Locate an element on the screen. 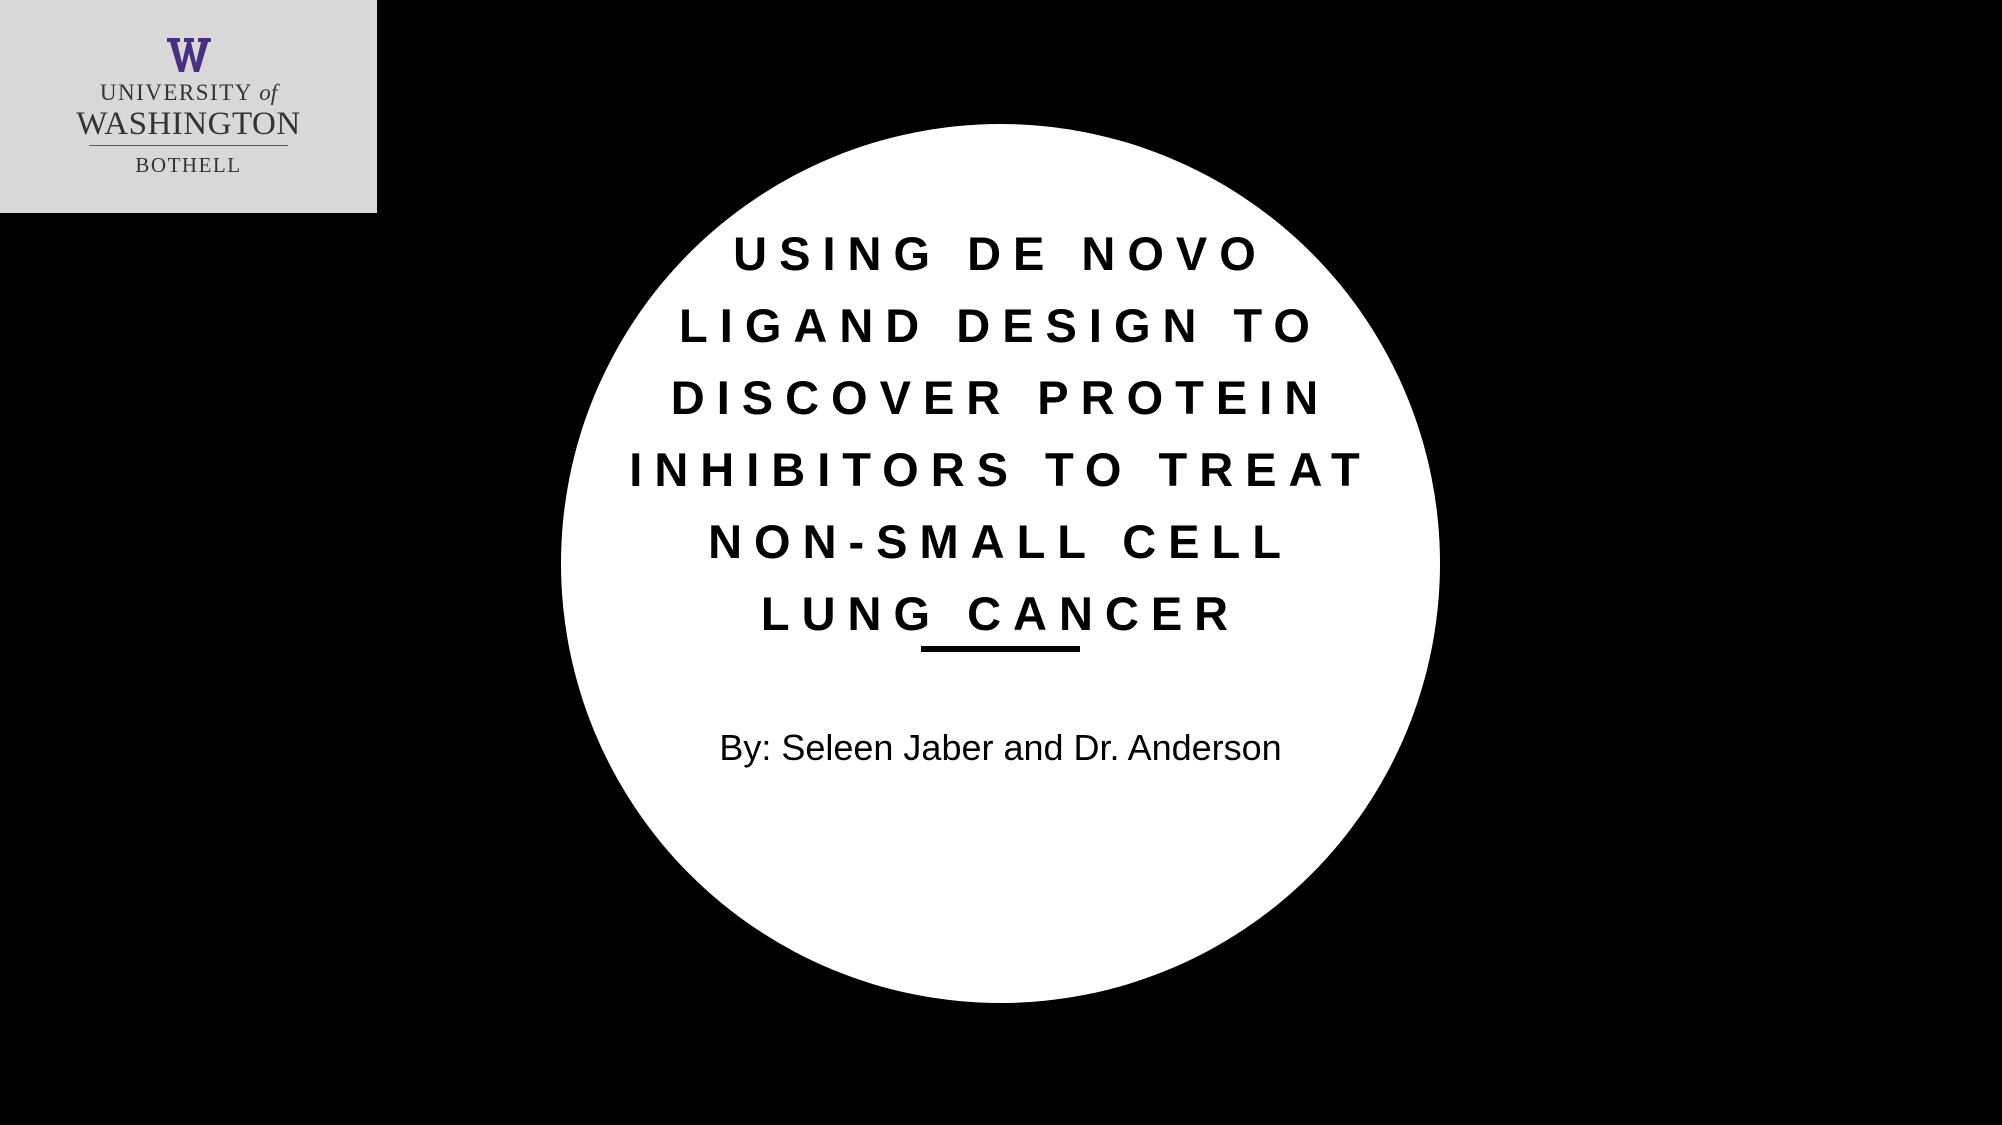  title-line: INHIBITORS TO TREAT is located at coordinates (1000, 469).